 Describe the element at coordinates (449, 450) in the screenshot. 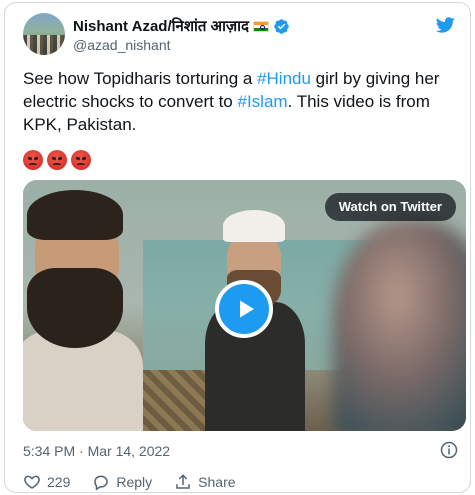

I see `info-icon` at that location.